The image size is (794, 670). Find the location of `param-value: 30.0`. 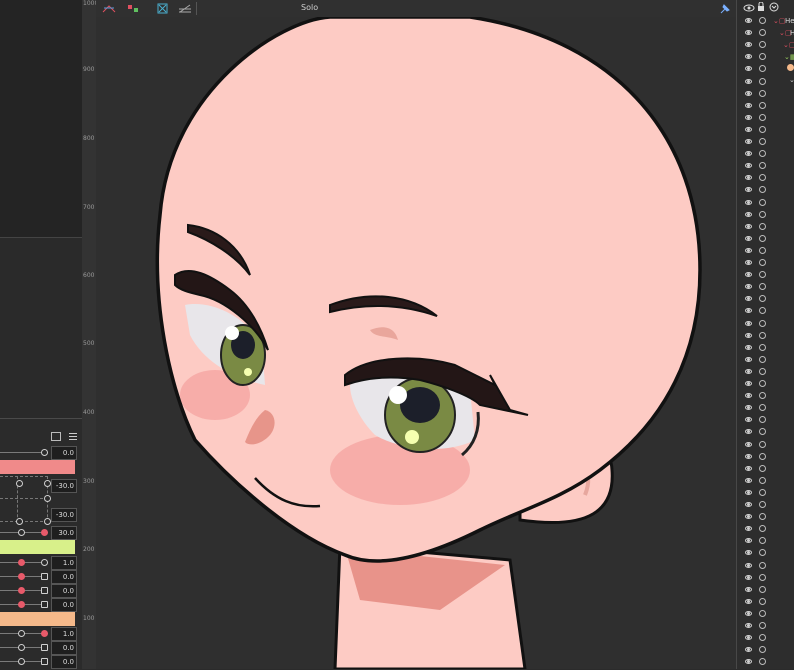

param-value: 30.0 is located at coordinates (64, 533).